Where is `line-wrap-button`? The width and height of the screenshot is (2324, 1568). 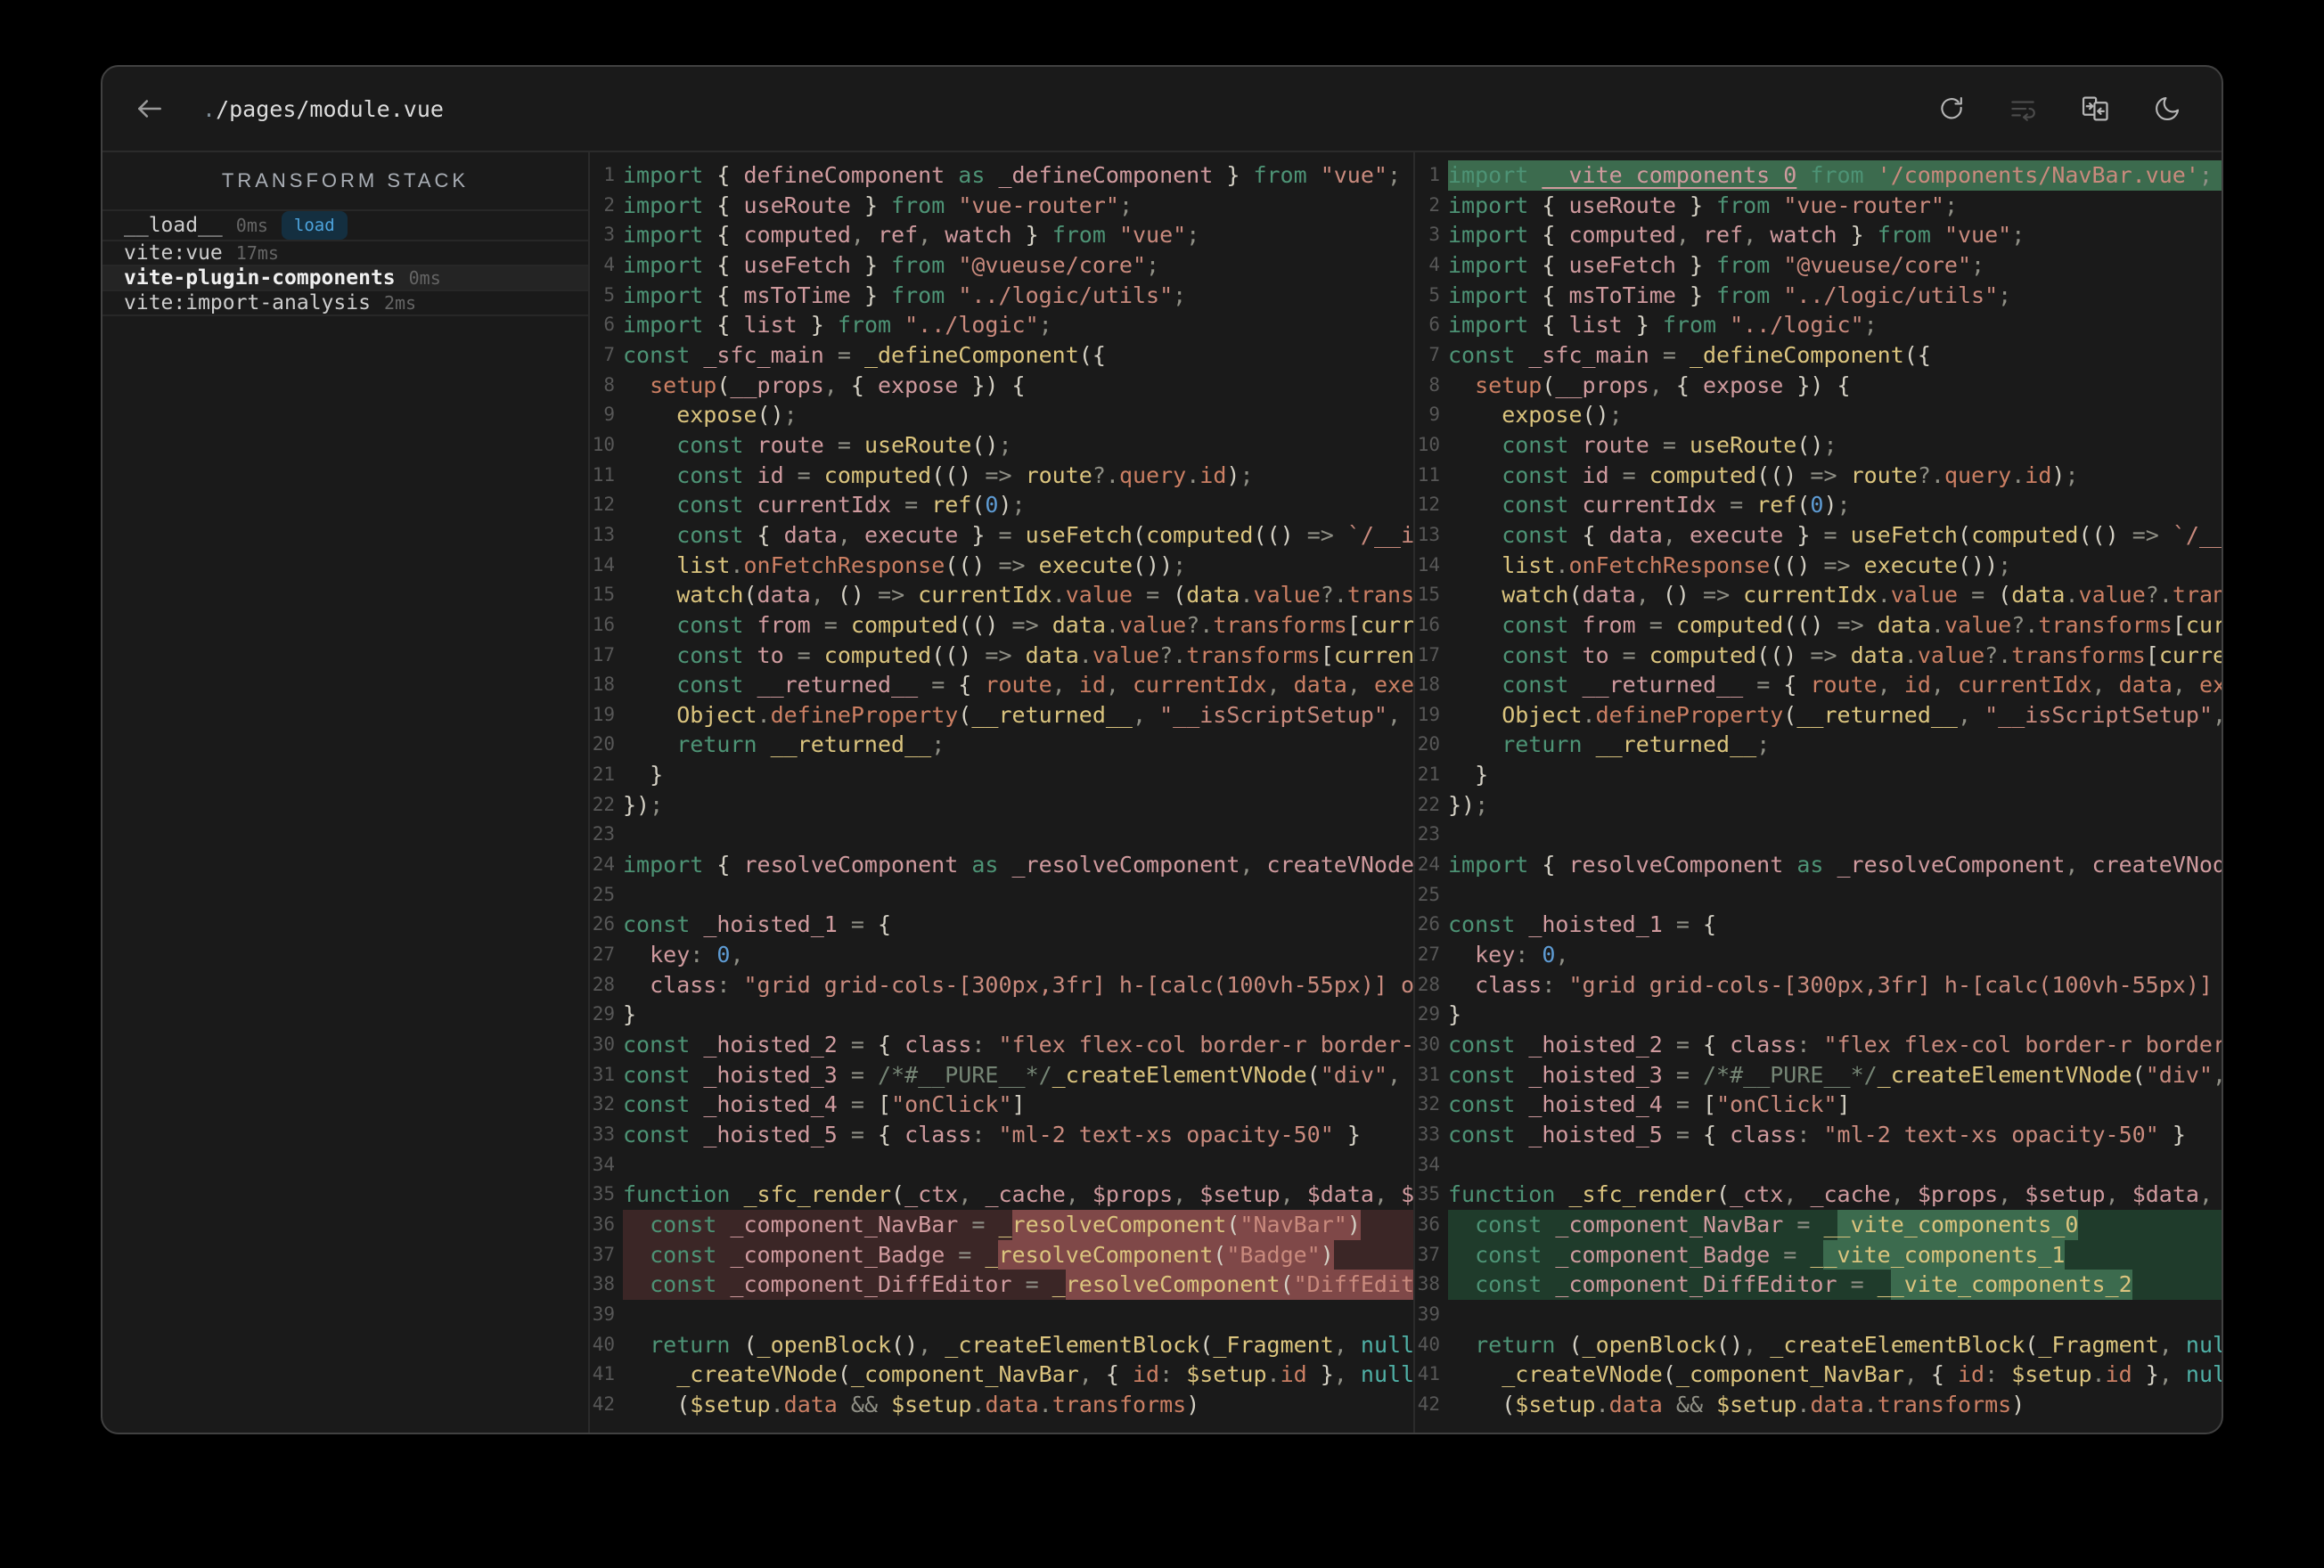 line-wrap-button is located at coordinates (2023, 109).